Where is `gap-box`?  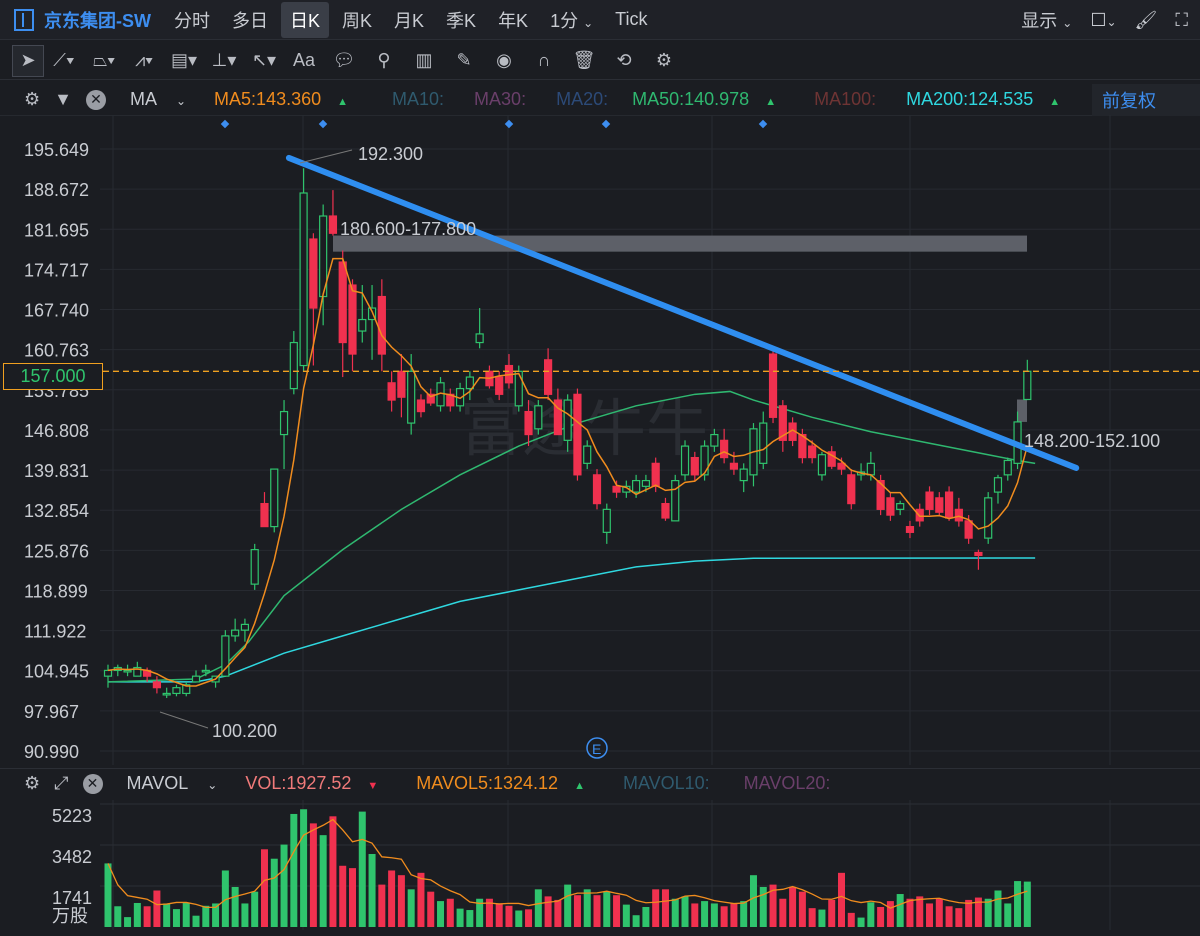 gap-box is located at coordinates (1022, 410).